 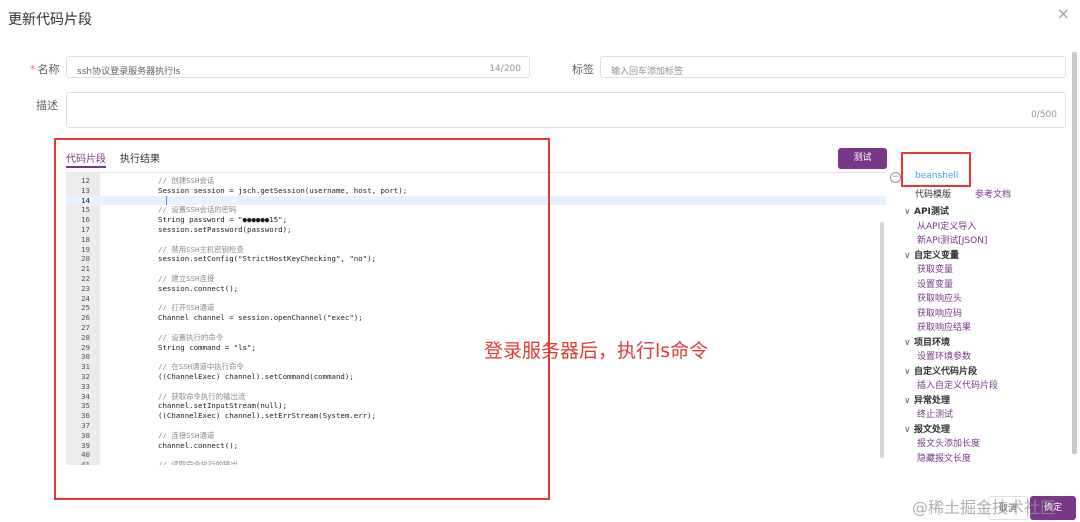 What do you see at coordinates (583, 69) in the screenshot?
I see `tags-label: 标签` at bounding box center [583, 69].